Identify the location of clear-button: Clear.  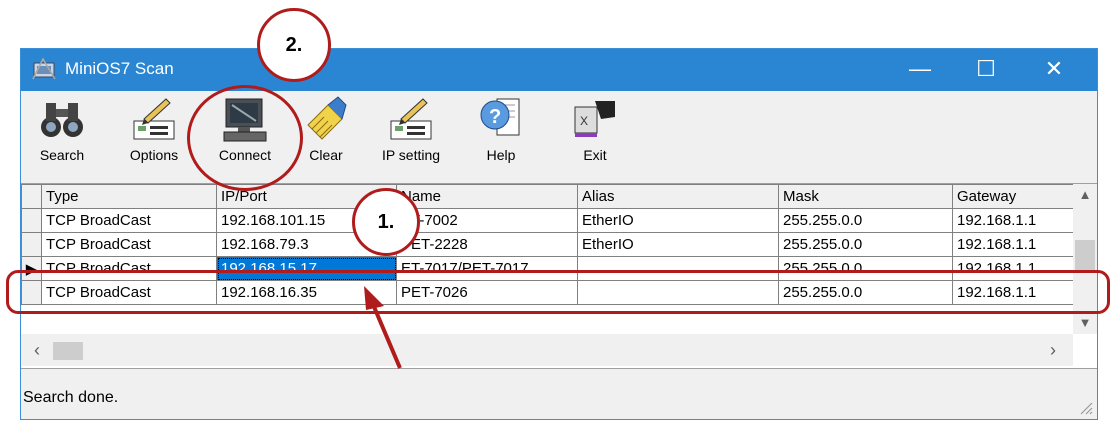
(326, 137).